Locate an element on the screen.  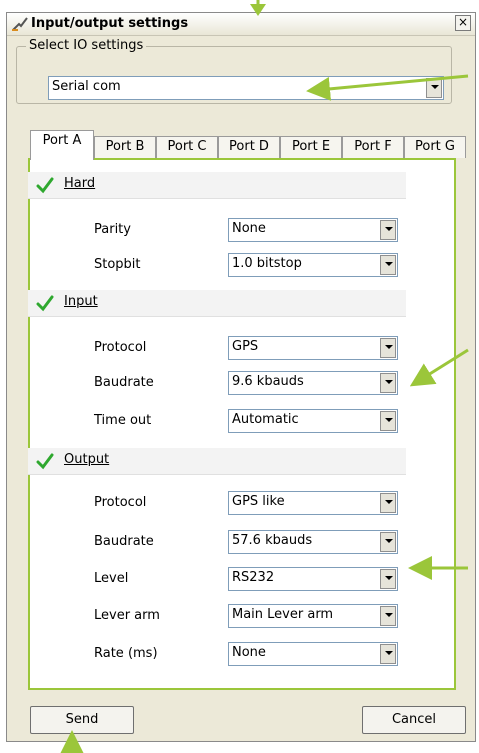
tab-port-c: Port C is located at coordinates (187, 147).